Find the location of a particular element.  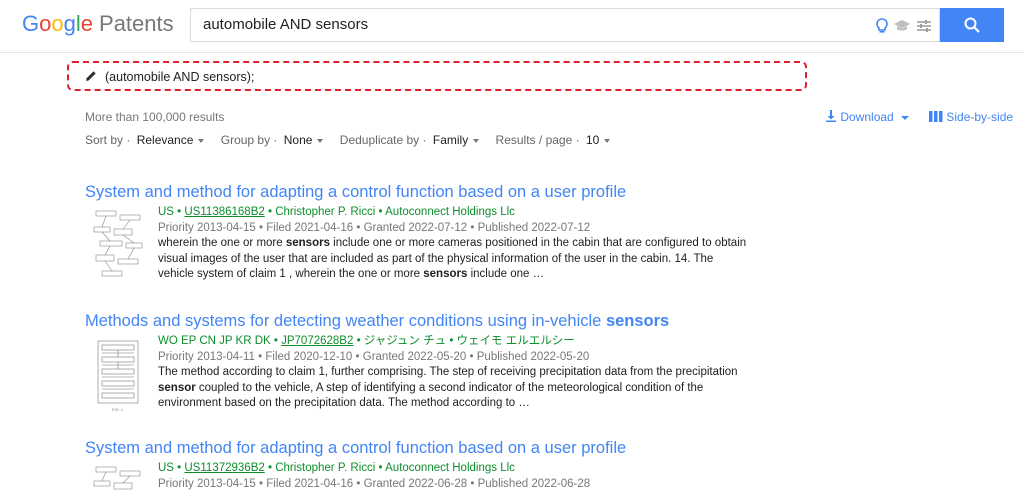

lightbulb-icon is located at coordinates (882, 26).